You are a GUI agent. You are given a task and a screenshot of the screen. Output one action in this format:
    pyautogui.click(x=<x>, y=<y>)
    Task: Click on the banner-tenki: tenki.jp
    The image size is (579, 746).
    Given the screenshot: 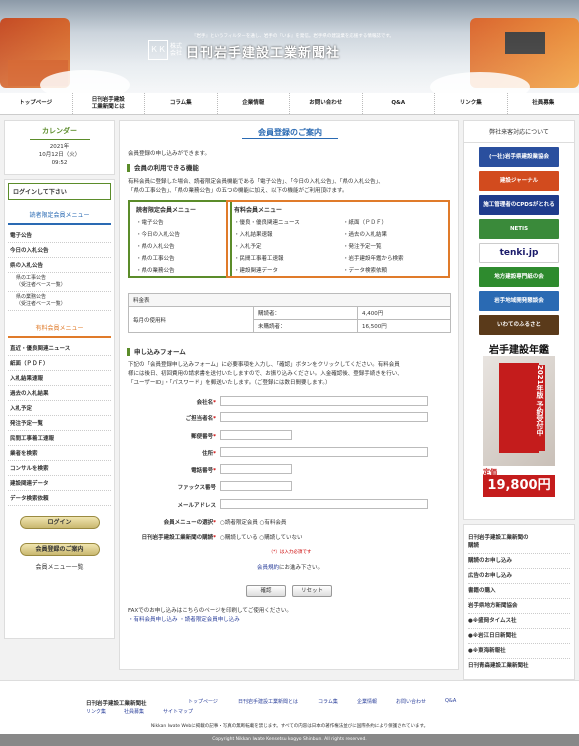 What is the action you would take?
    pyautogui.click(x=519, y=253)
    